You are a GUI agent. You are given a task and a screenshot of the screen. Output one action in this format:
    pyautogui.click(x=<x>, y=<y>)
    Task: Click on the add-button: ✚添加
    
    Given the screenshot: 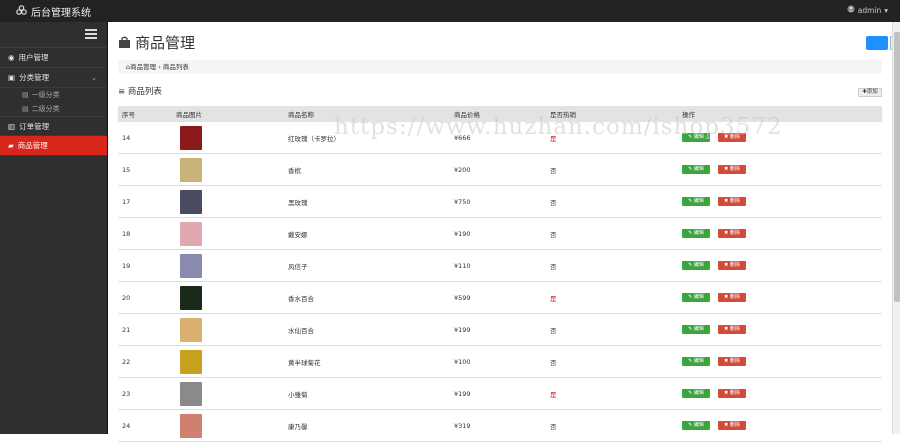 What is the action you would take?
    pyautogui.click(x=870, y=92)
    